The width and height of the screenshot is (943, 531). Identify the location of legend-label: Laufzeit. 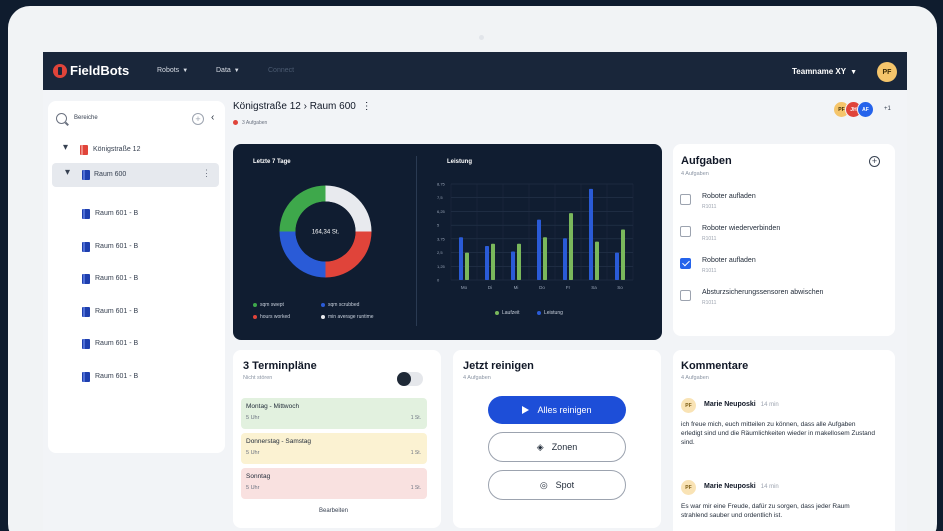
(511, 313).